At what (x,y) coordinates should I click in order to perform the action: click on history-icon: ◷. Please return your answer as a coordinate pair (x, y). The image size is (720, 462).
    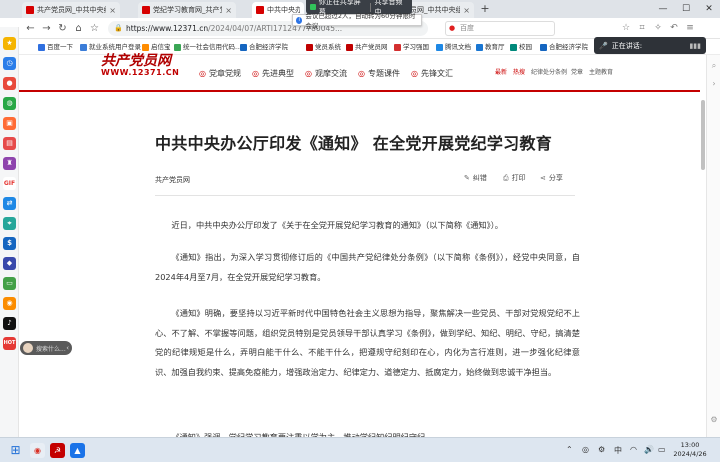
    Looking at the image, I should click on (9, 63).